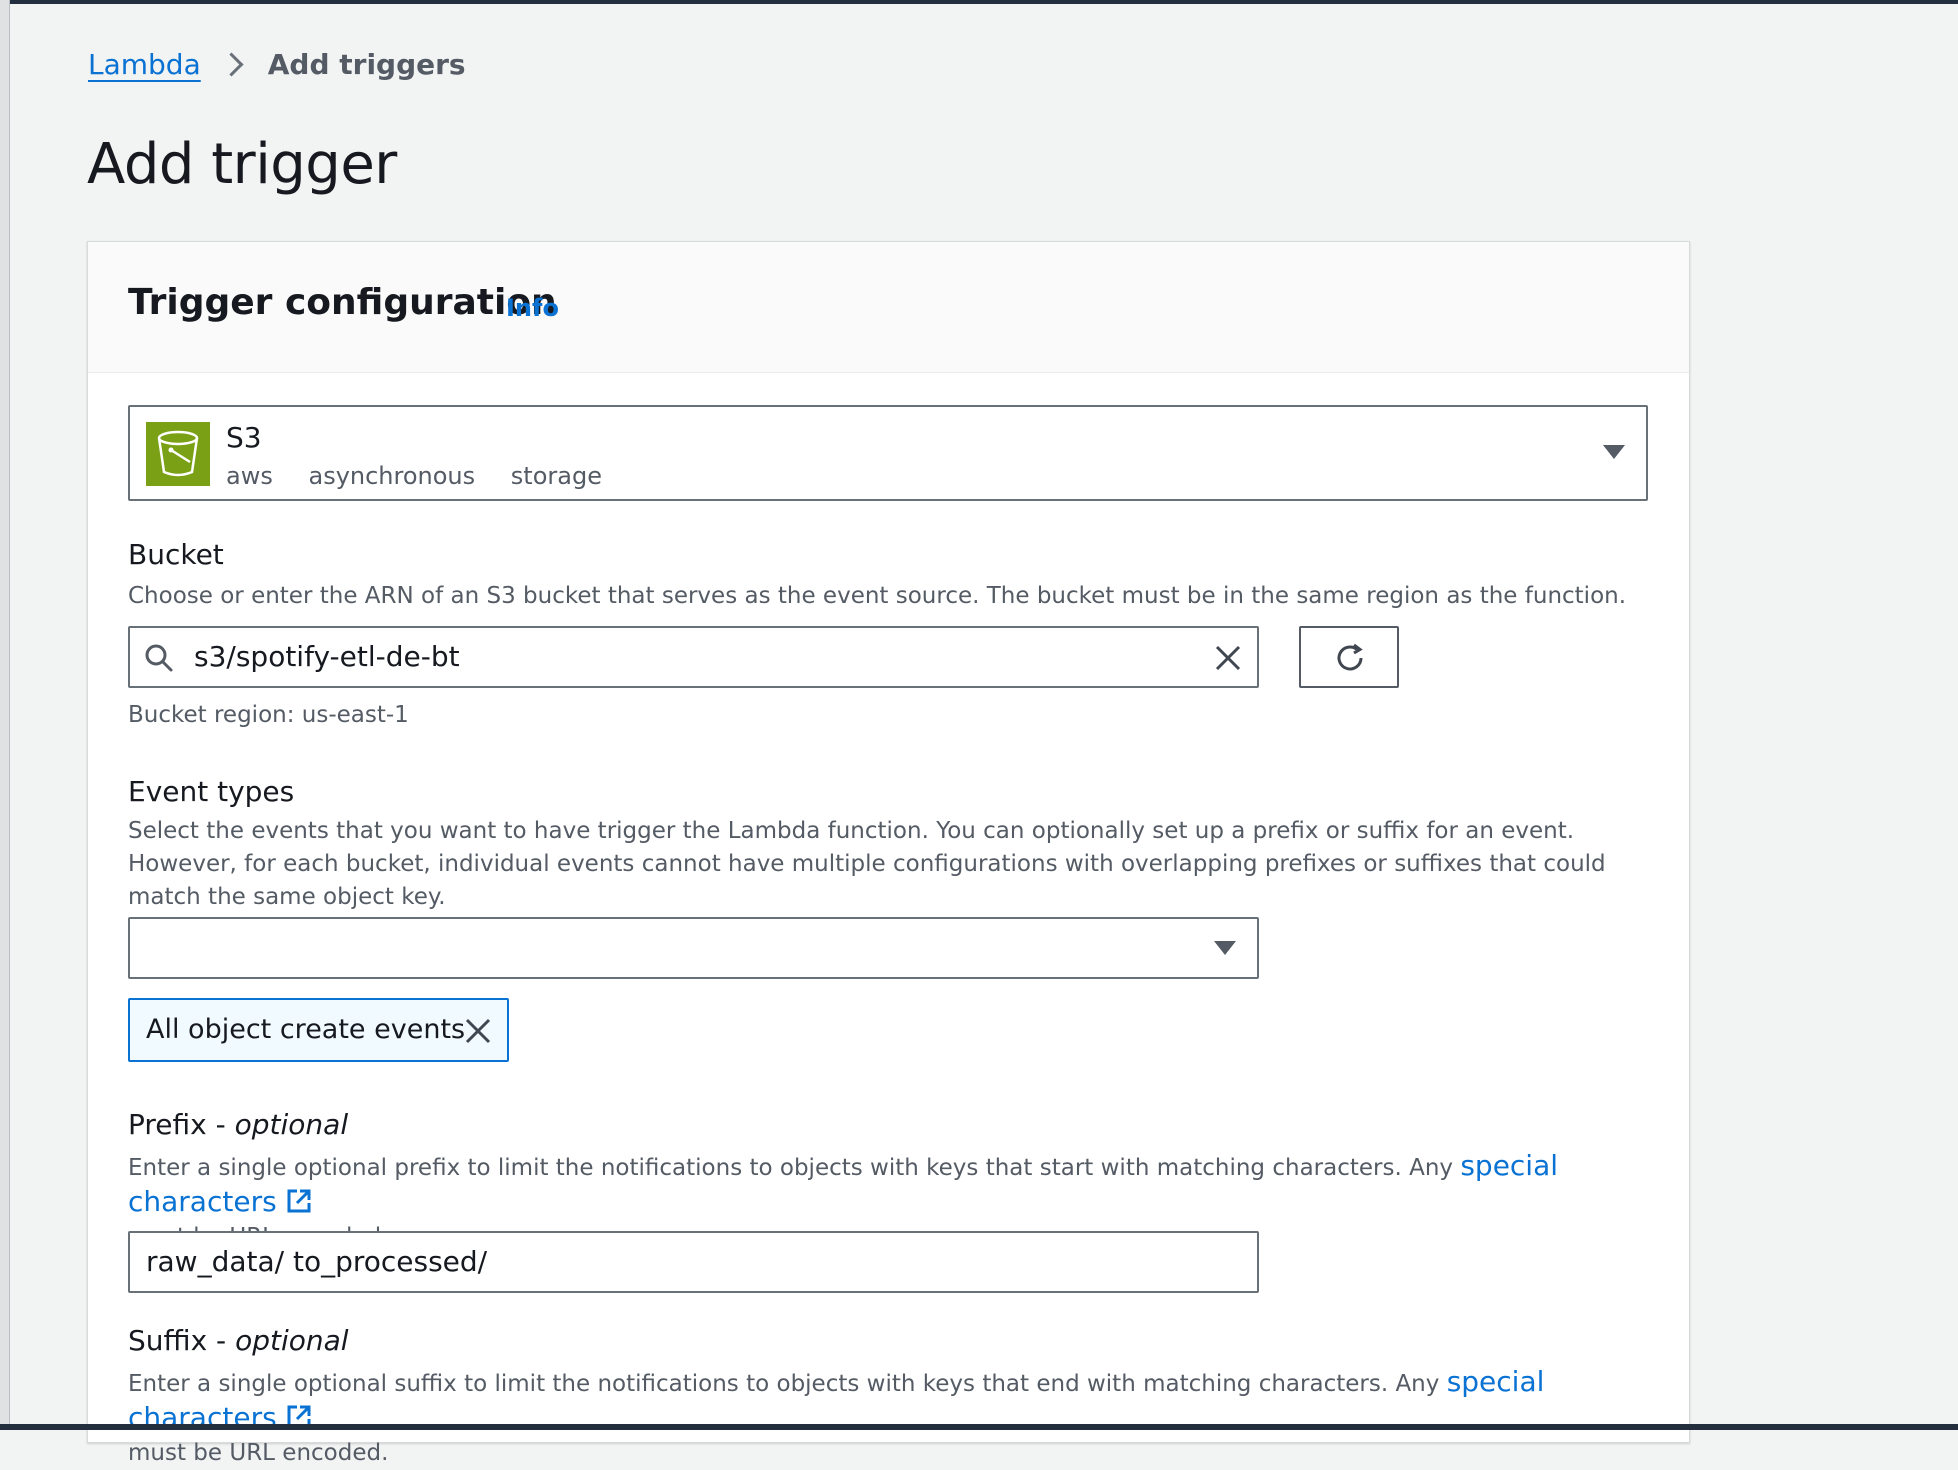  I want to click on remove-token-icon, so click(478, 1031).